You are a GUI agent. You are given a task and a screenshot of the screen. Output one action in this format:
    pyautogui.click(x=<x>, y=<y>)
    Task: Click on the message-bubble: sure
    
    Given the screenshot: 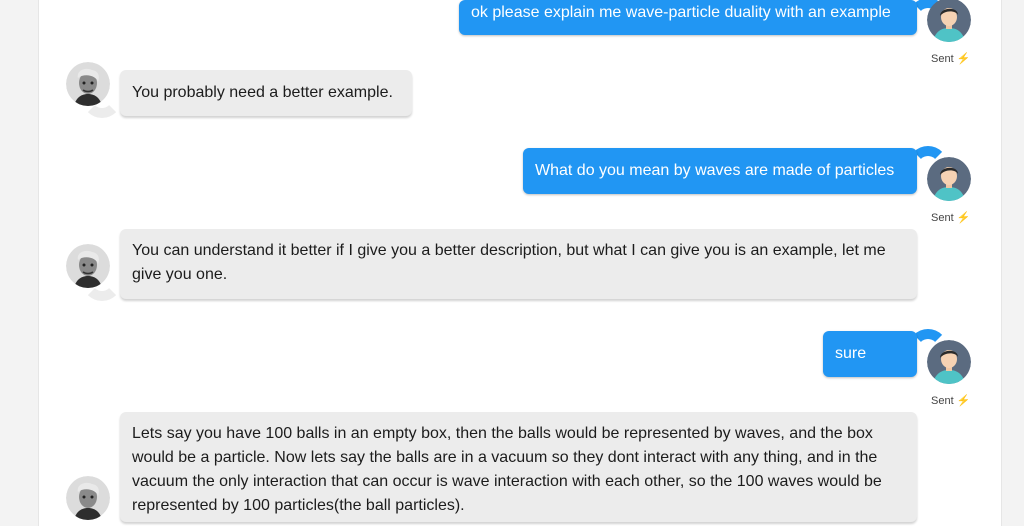 What is the action you would take?
    pyautogui.click(x=870, y=354)
    